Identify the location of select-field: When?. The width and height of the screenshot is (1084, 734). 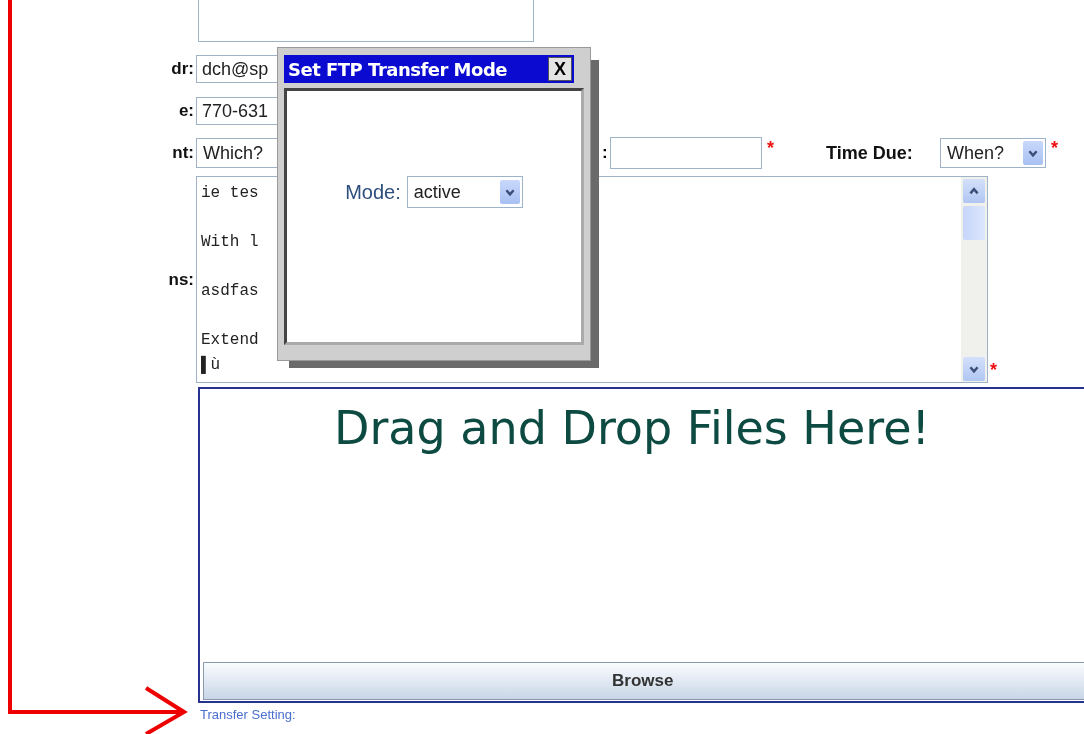
(993, 153).